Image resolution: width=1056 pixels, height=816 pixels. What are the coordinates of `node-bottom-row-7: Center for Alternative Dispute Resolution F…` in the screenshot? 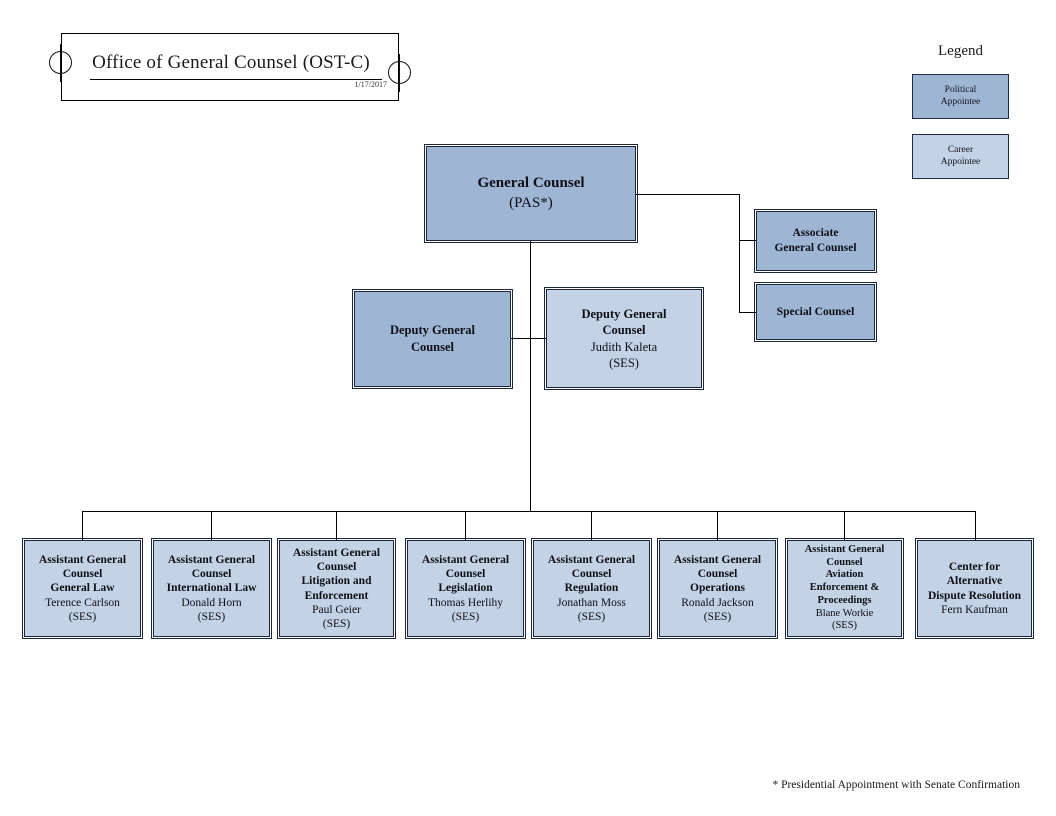 It's located at (974, 588).